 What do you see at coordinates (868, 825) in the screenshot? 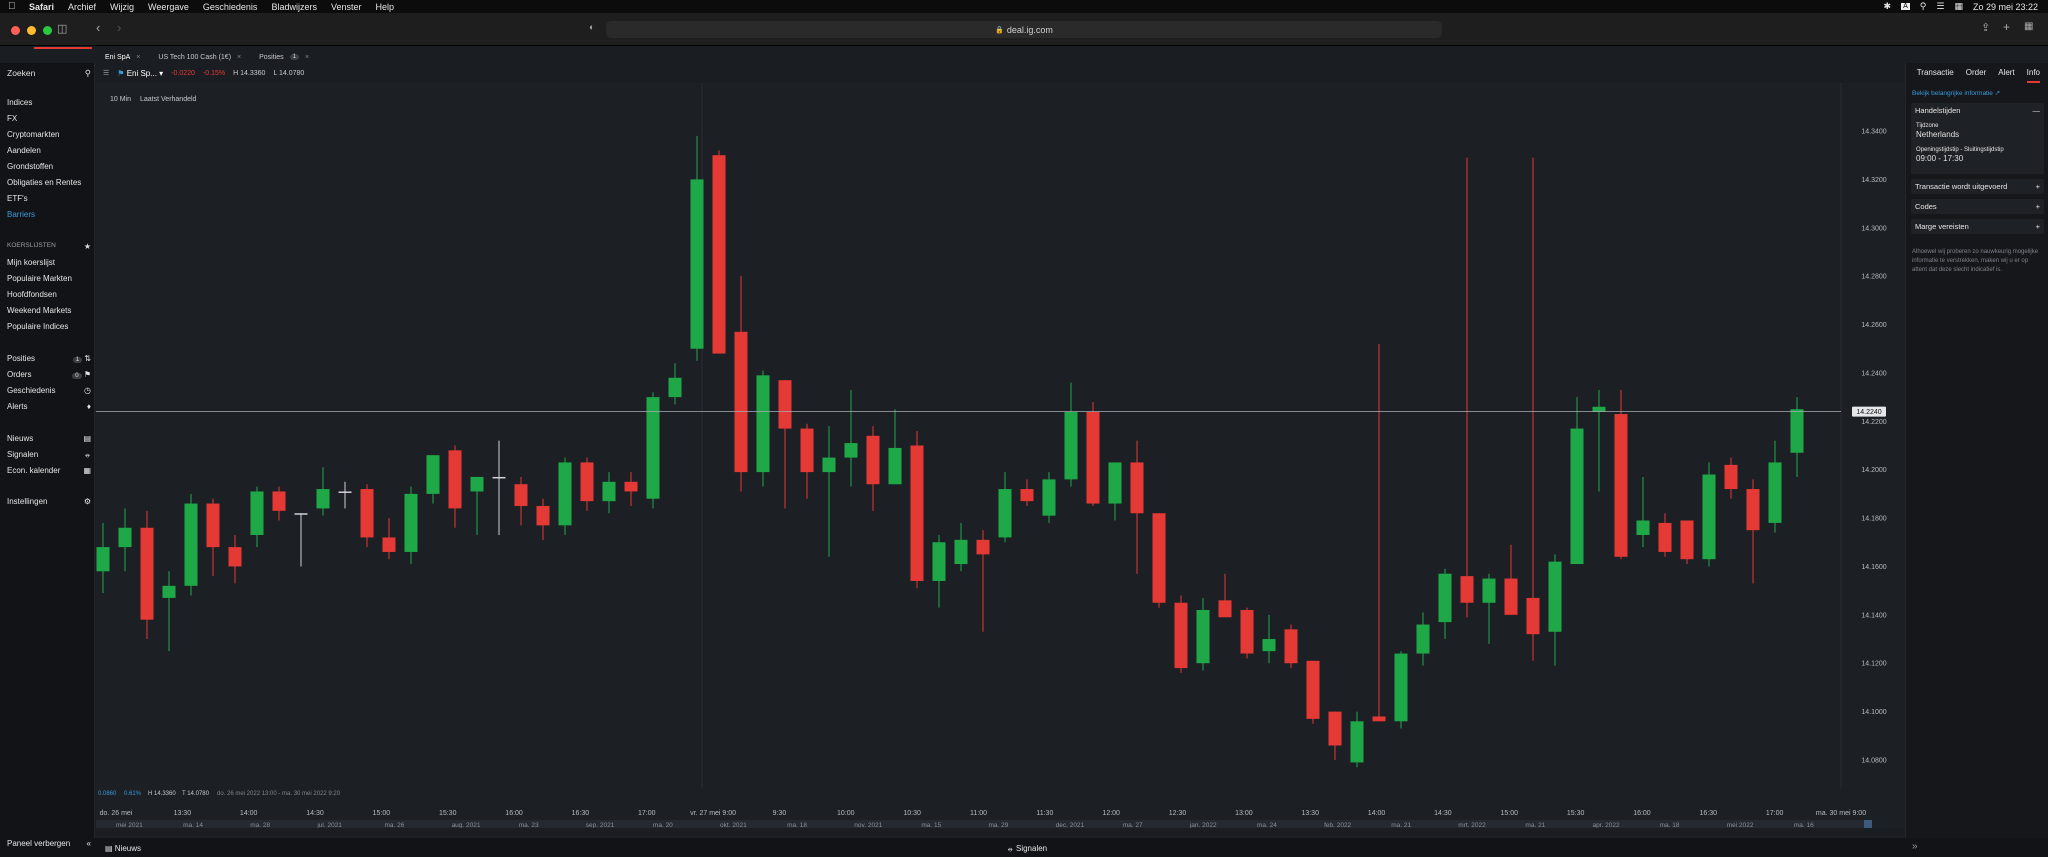
I see `navigator-label: nov. 2021` at bounding box center [868, 825].